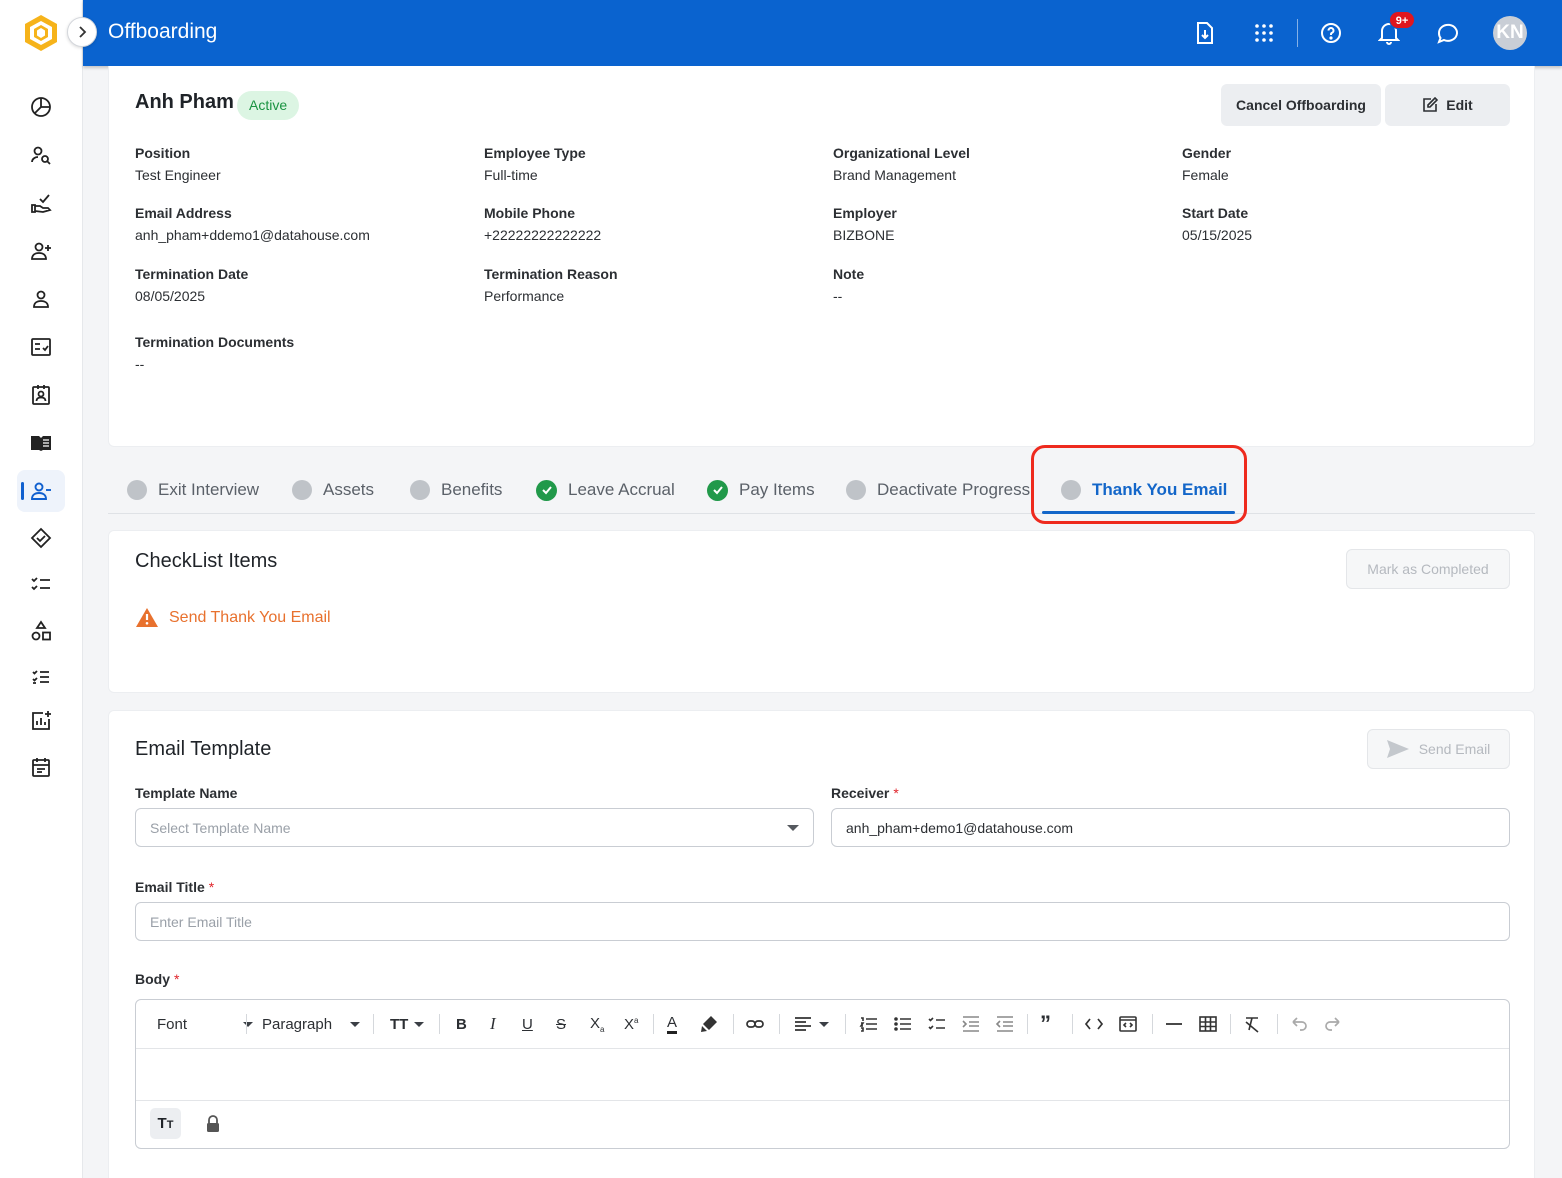 The width and height of the screenshot is (1562, 1178). I want to click on text-format-icon: TT, so click(165, 1123).